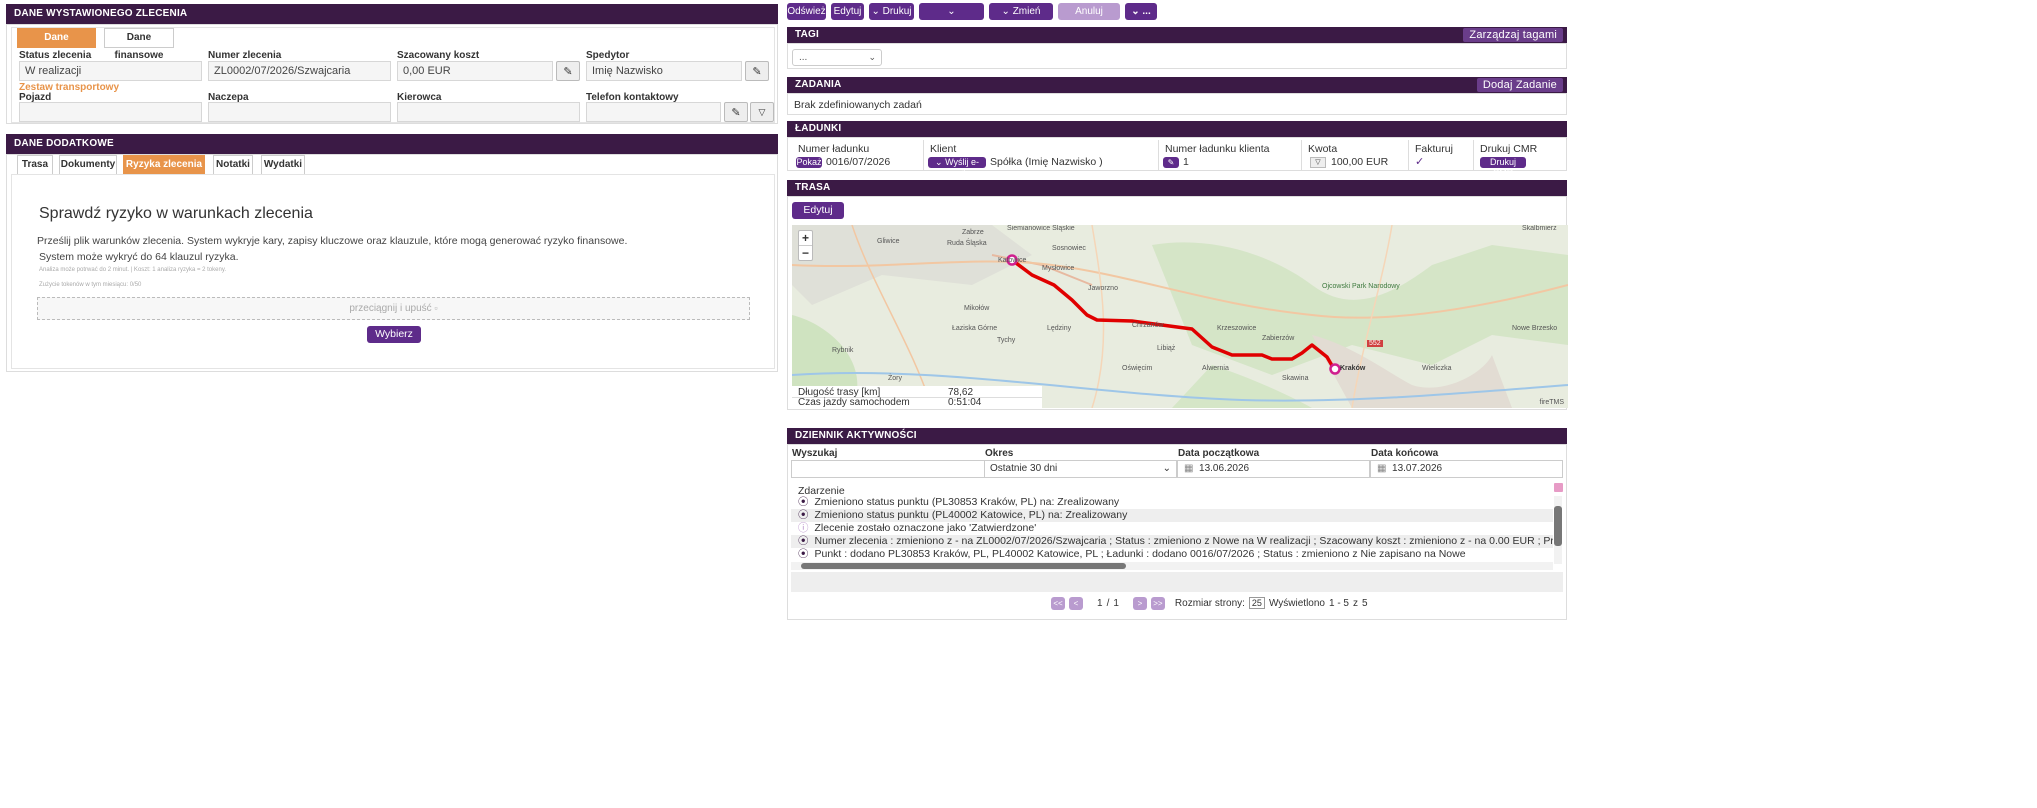 Image resolution: width=2037 pixels, height=808 pixels. Describe the element at coordinates (394, 341) in the screenshot. I see `choose-file-button: Wybierz plik` at that location.